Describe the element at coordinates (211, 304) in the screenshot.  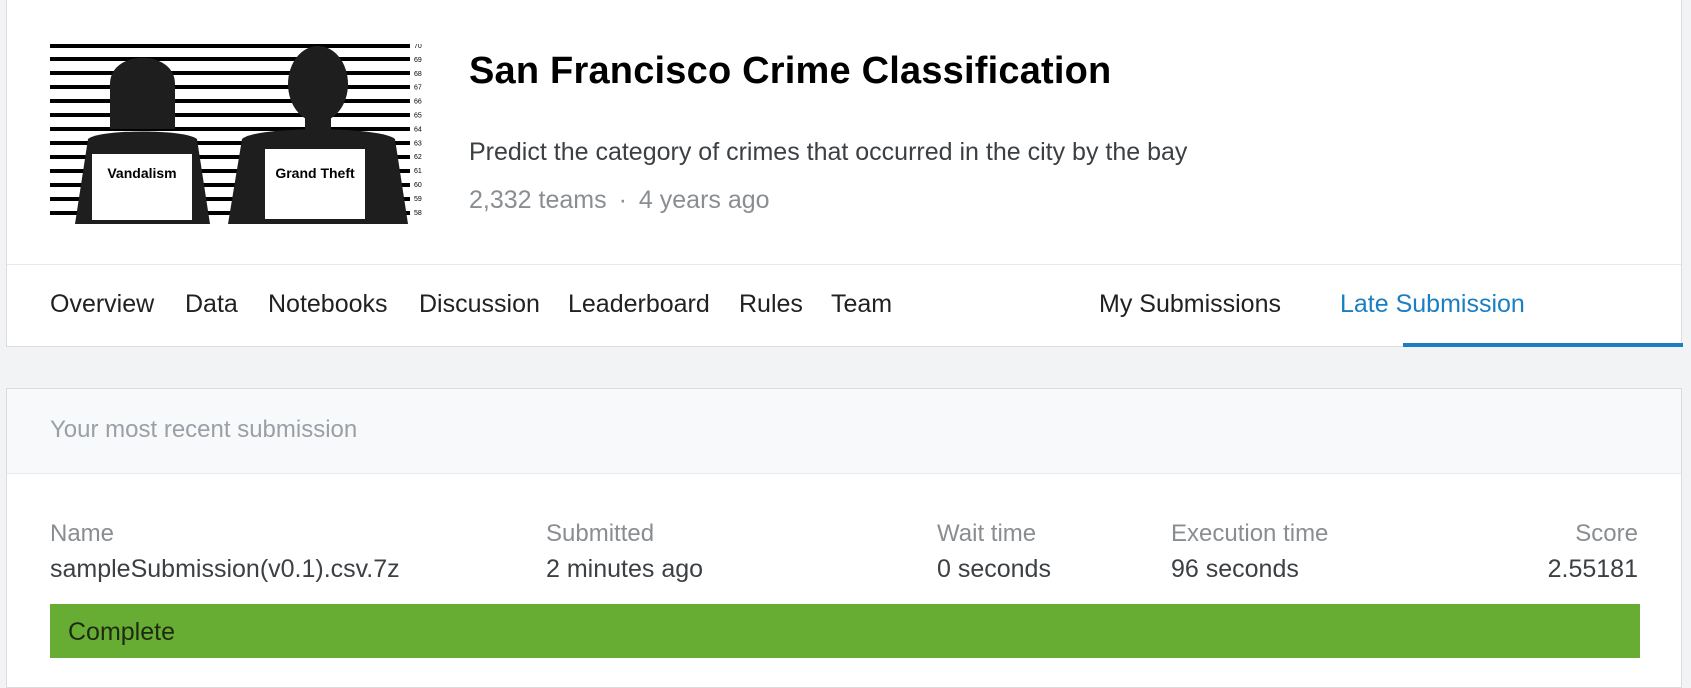
I see `tab-data: Data` at that location.